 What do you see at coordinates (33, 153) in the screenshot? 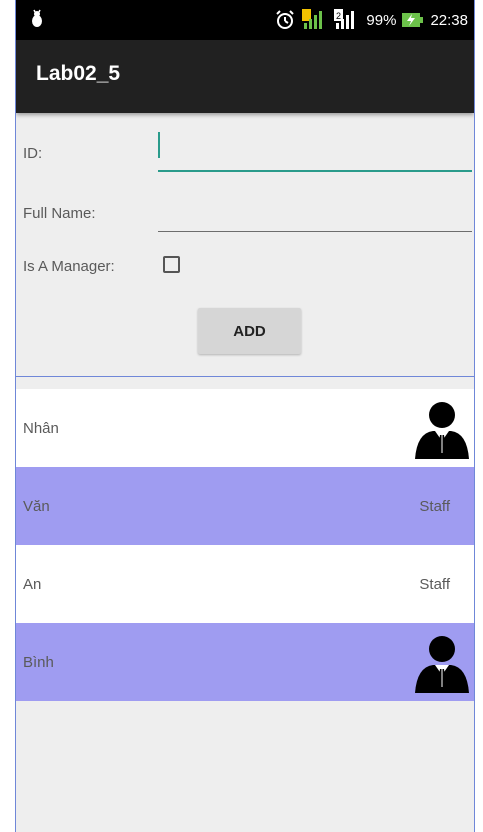
I see `id-label: ID:` at bounding box center [33, 153].